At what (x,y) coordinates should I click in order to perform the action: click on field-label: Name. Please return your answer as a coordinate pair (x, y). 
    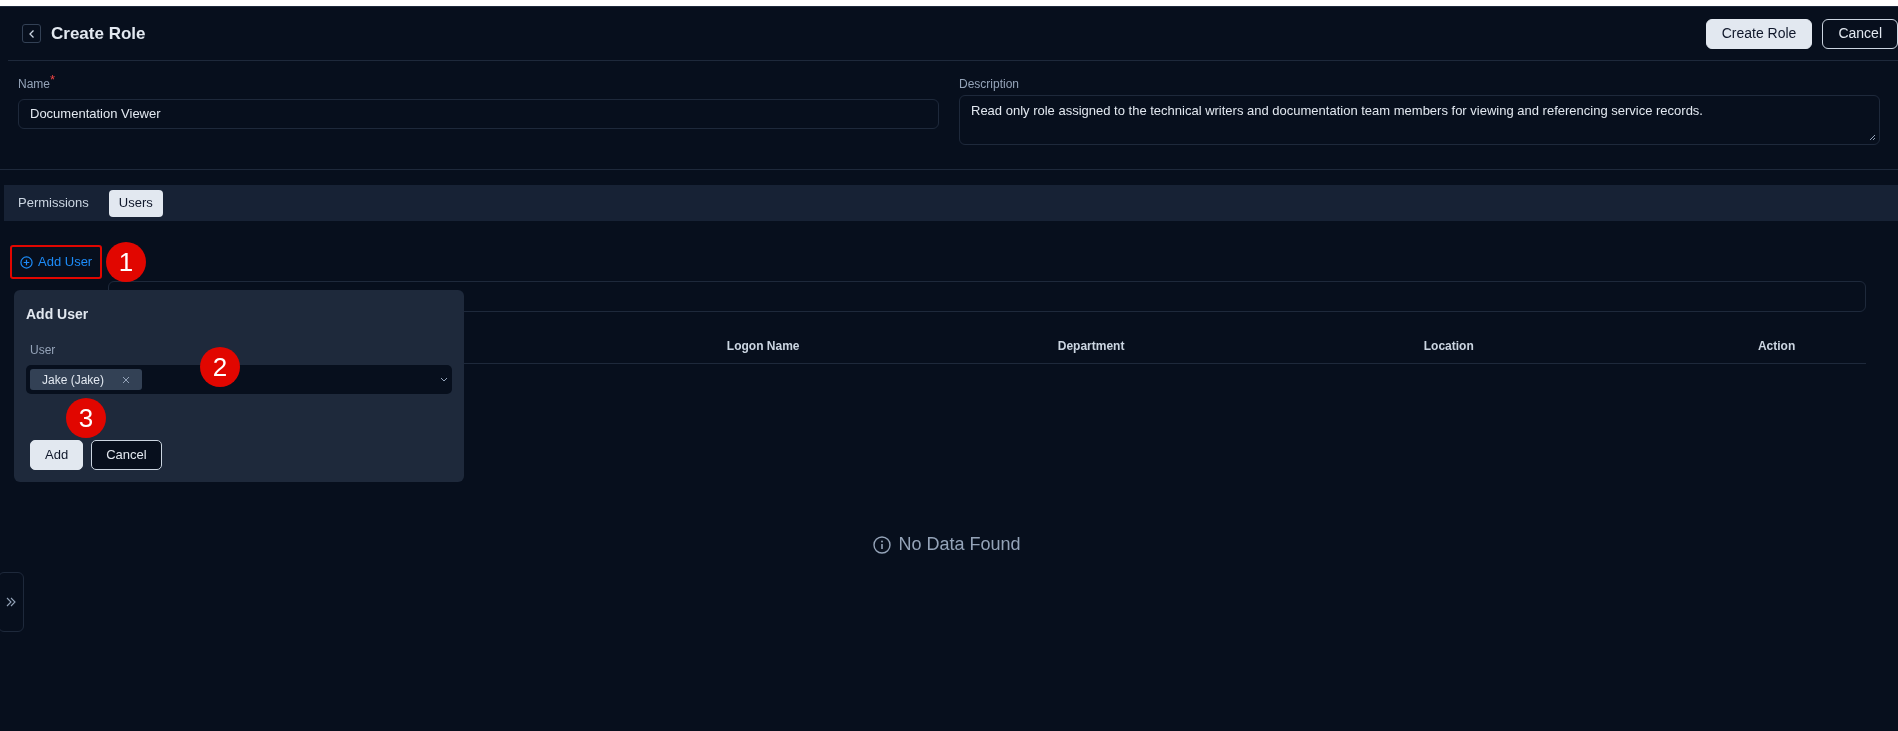
    Looking at the image, I should click on (34, 84).